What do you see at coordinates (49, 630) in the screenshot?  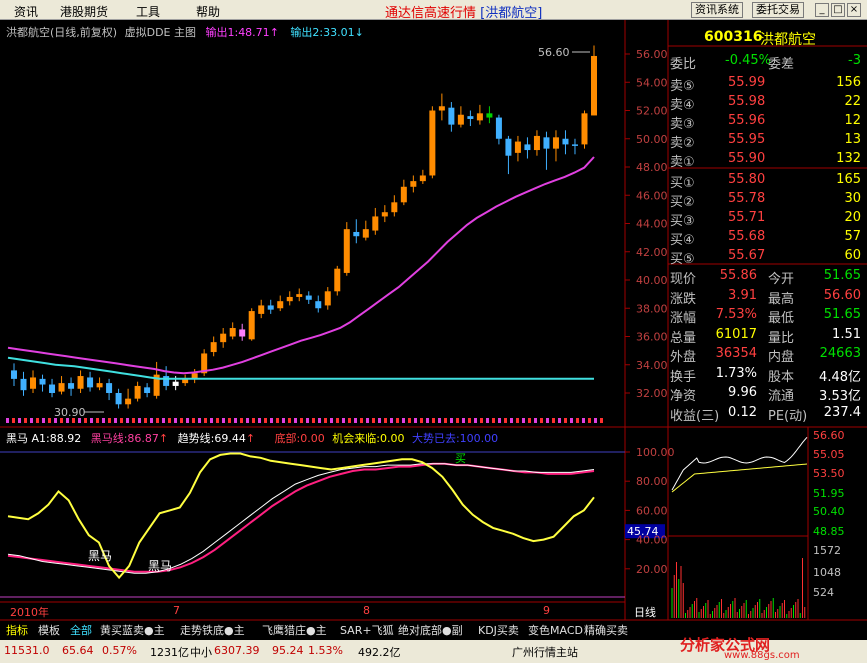 I see `tab-template: 模板` at bounding box center [49, 630].